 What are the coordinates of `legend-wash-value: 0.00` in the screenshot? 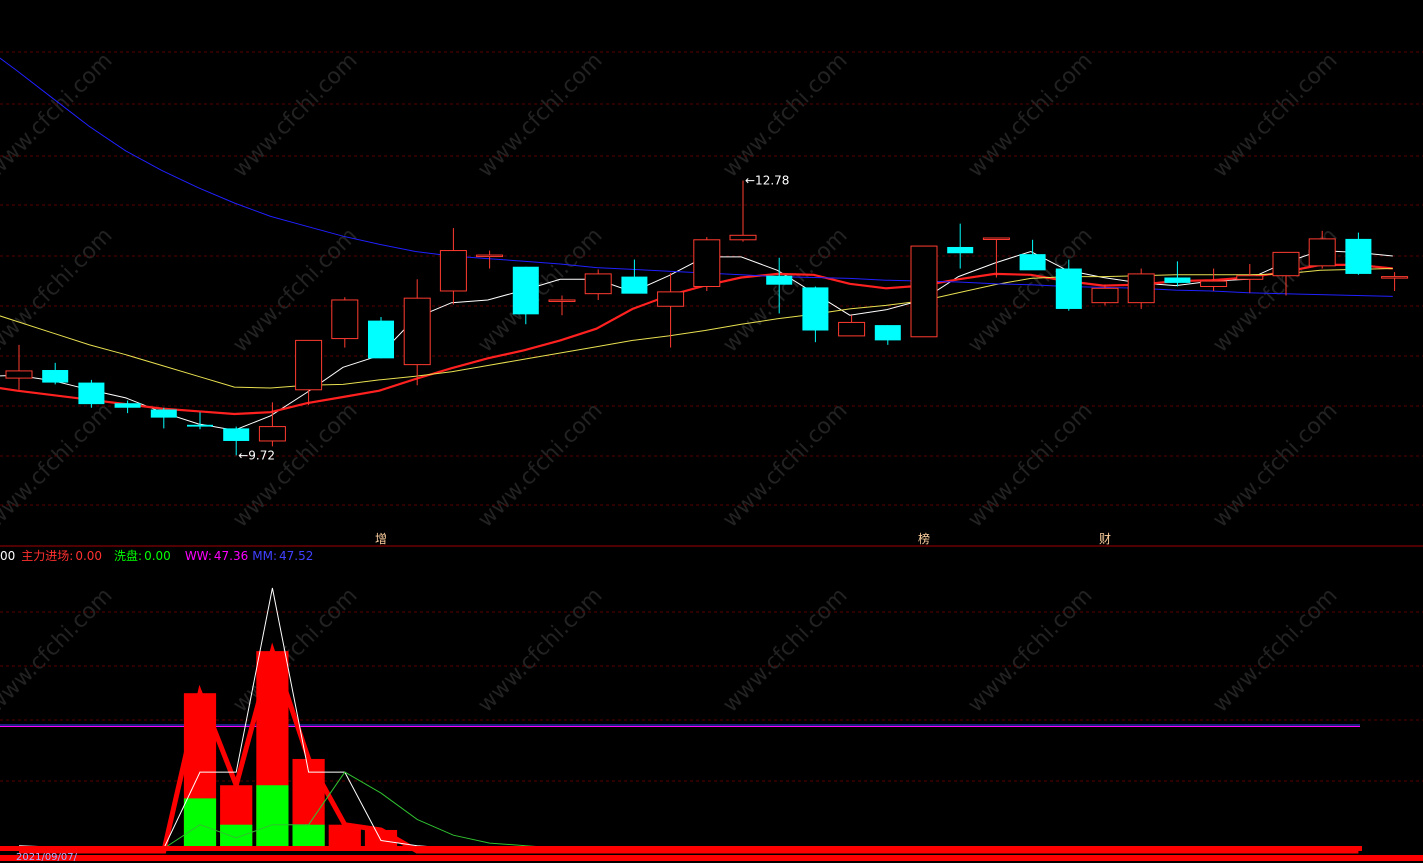 It's located at (157, 556).